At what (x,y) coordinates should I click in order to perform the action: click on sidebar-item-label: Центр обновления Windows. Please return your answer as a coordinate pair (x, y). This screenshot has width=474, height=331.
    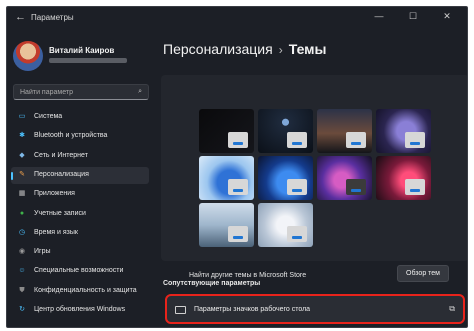
    Looking at the image, I should click on (80, 309).